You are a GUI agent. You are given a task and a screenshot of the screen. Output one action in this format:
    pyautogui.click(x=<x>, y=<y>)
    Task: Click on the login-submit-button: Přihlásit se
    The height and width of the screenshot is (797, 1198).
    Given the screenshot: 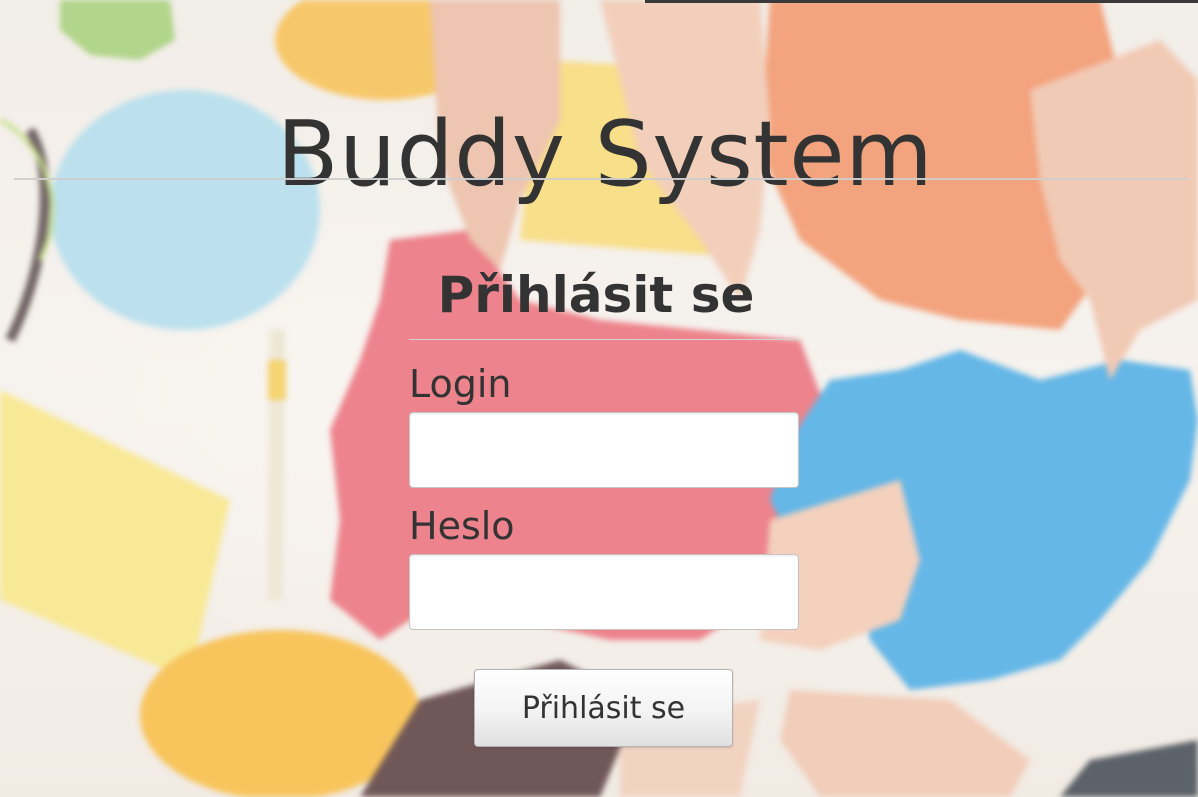 What is the action you would take?
    pyautogui.click(x=603, y=708)
    